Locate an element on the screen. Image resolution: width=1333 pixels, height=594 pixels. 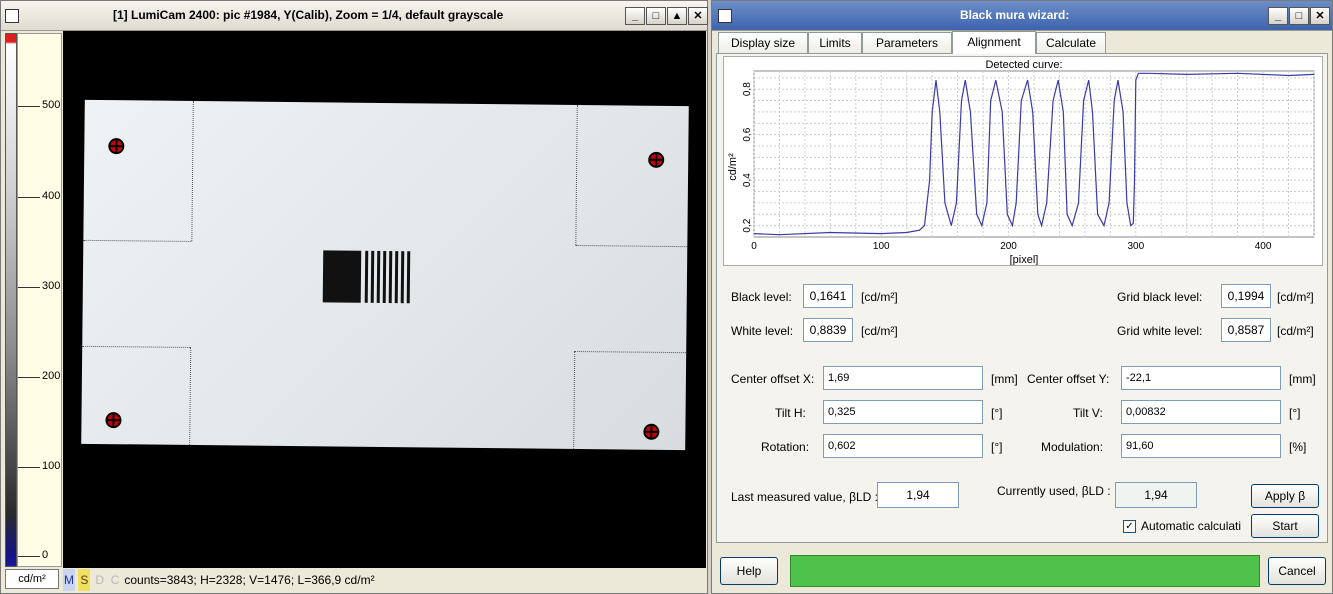
center-offset-y-field: -22,1 is located at coordinates (1201, 378).